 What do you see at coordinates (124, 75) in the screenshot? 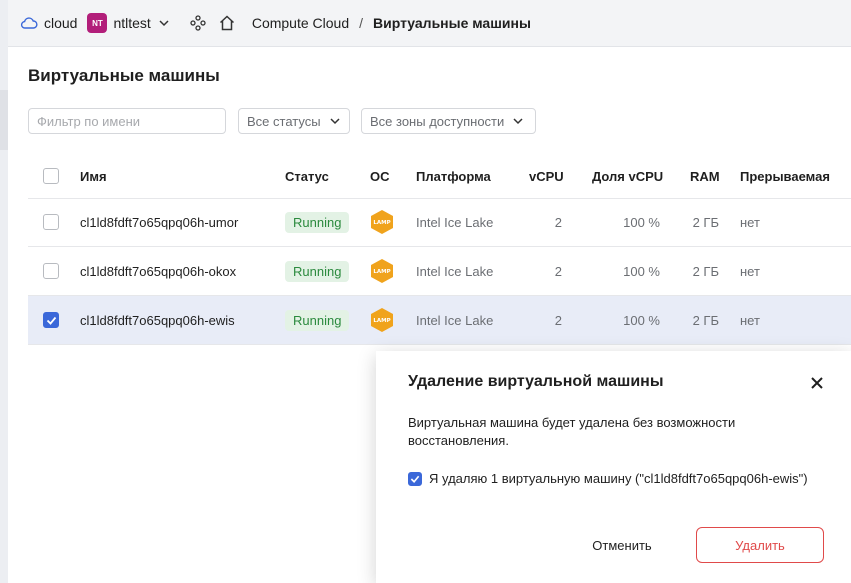
I see `page-title: Виртуальные машины` at bounding box center [124, 75].